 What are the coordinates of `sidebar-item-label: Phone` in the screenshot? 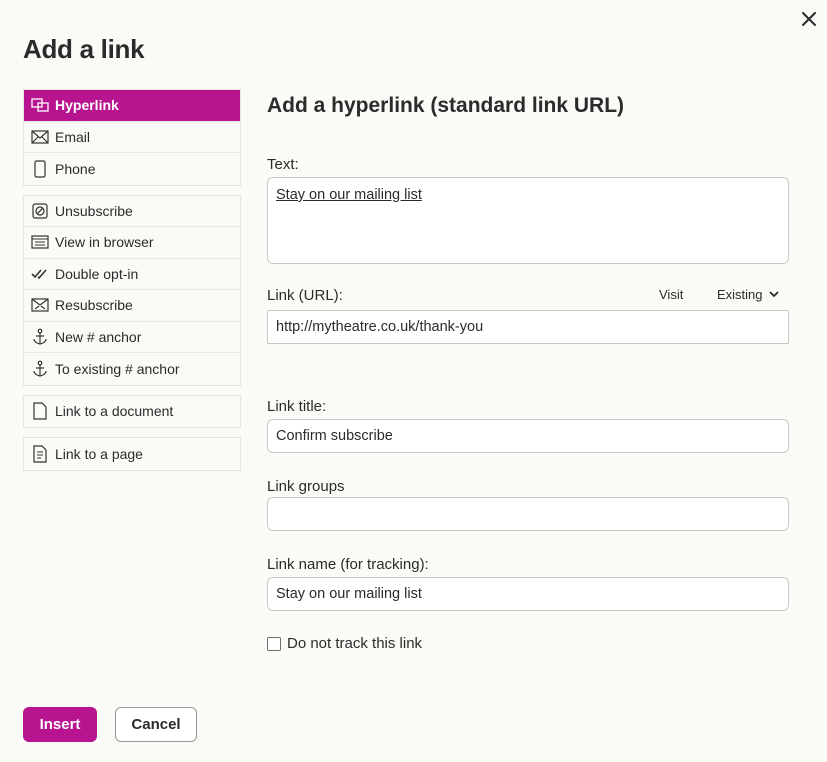 It's located at (75, 168).